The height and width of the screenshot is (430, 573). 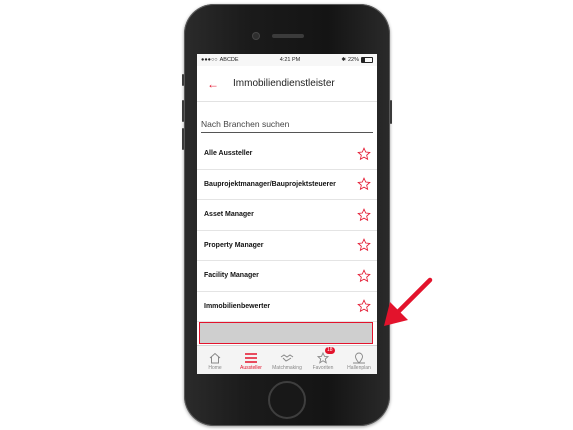 I want to click on navigation-bar: ← Immobiliendienstleister, so click(x=287, y=84).